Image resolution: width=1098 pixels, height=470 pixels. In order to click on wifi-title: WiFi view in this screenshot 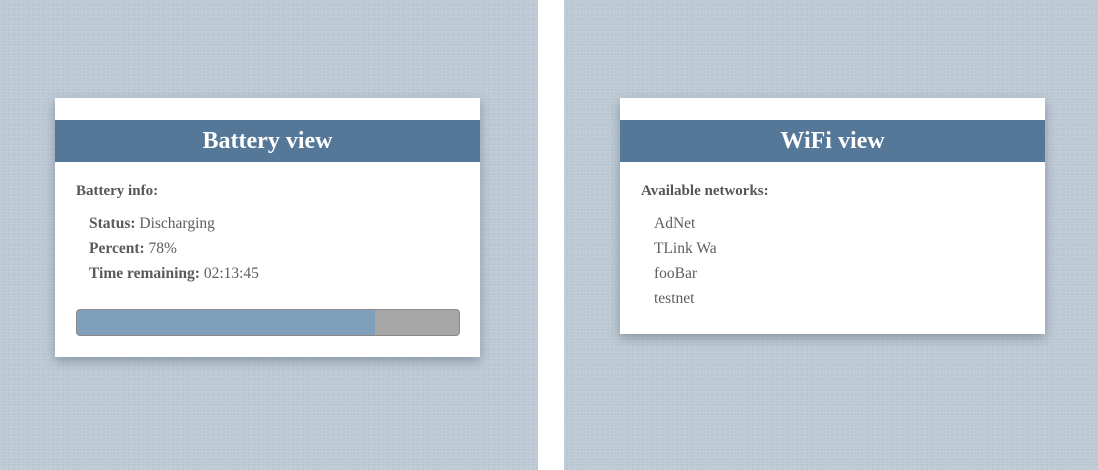, I will do `click(832, 141)`.